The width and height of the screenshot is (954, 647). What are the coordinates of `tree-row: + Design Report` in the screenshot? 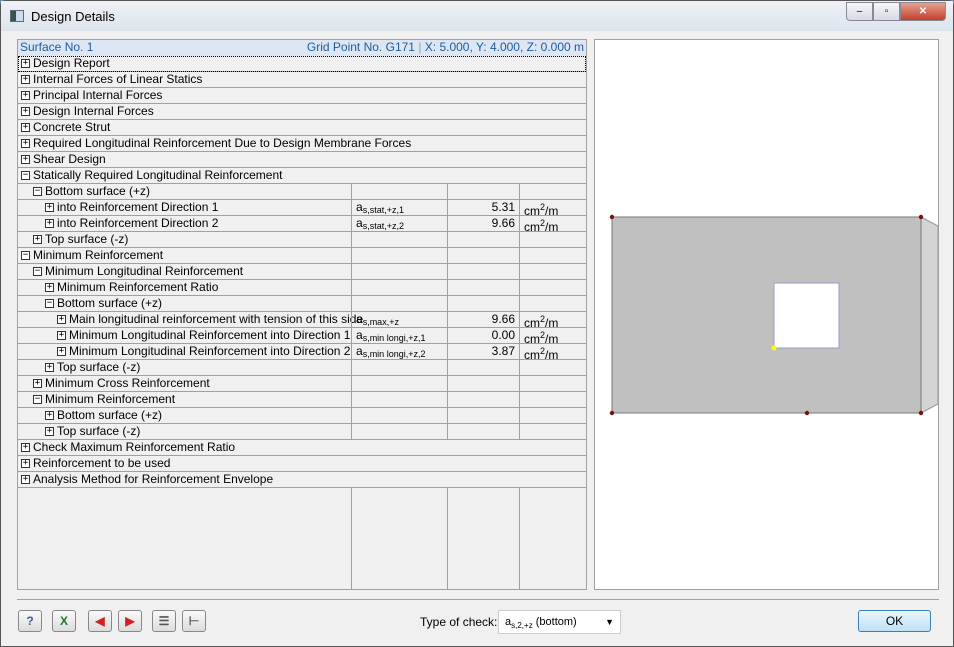 It's located at (302, 64).